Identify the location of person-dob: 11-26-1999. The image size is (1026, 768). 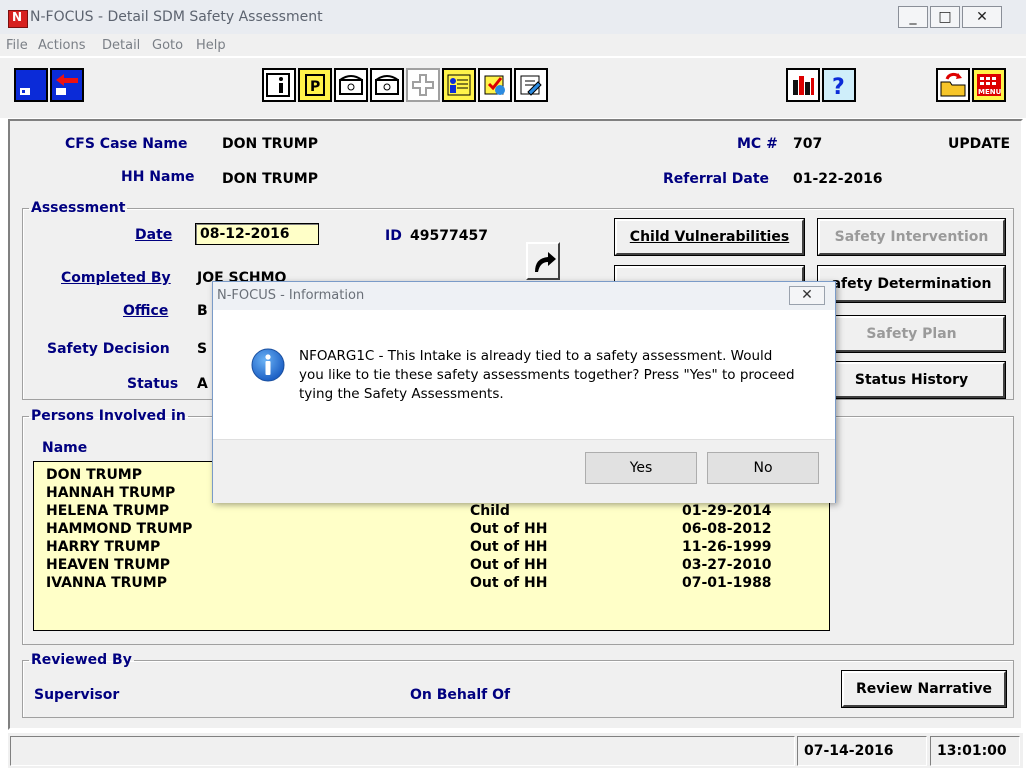
(727, 547).